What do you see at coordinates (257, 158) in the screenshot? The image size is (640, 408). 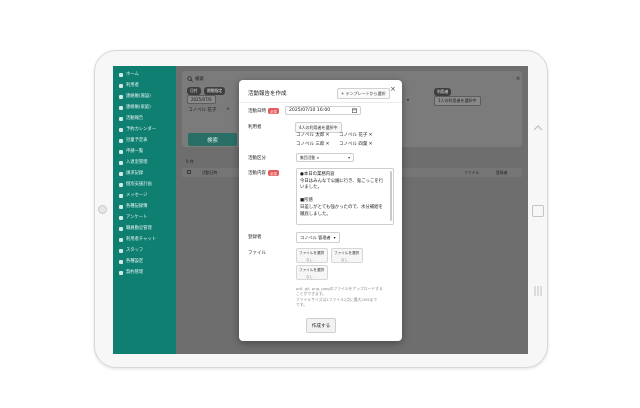 I see `category-label-text: 活動区分` at bounding box center [257, 158].